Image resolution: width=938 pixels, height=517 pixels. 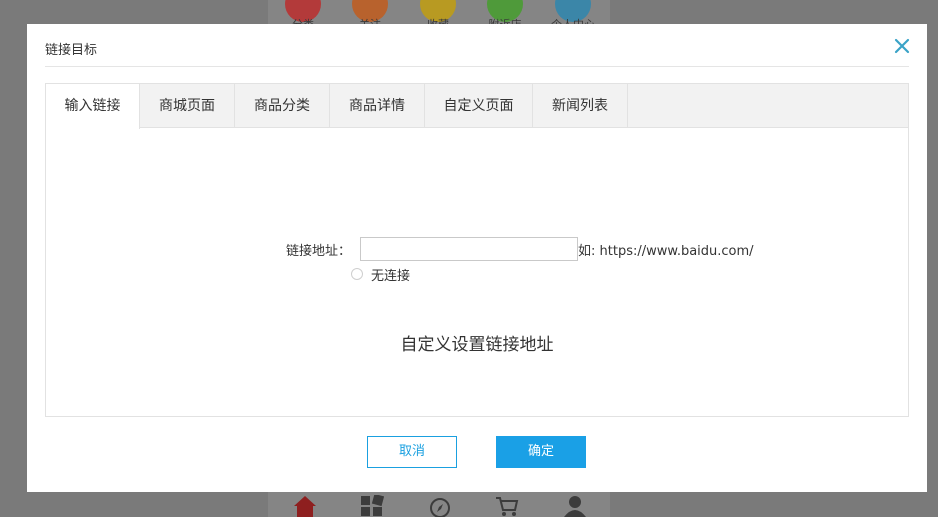 I want to click on no-link-radio, so click(x=357, y=274).